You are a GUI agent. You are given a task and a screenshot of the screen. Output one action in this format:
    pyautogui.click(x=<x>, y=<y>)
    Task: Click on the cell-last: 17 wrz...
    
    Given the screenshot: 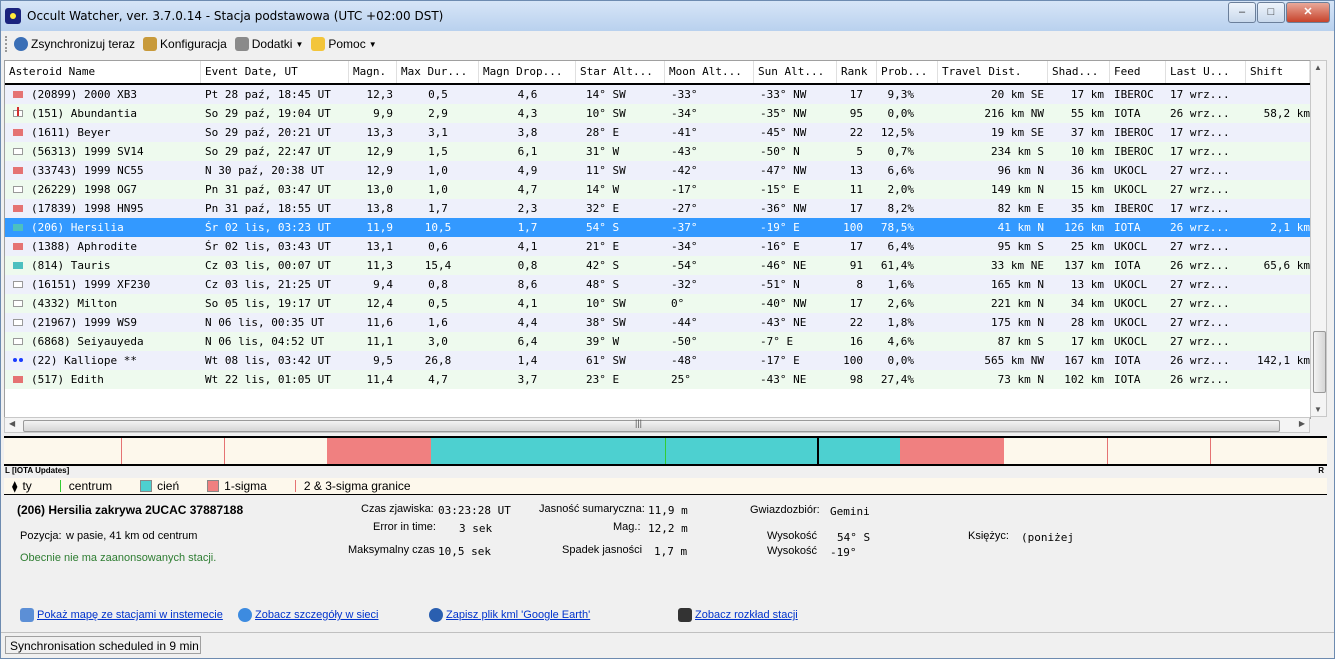 What is the action you would take?
    pyautogui.click(x=1200, y=132)
    